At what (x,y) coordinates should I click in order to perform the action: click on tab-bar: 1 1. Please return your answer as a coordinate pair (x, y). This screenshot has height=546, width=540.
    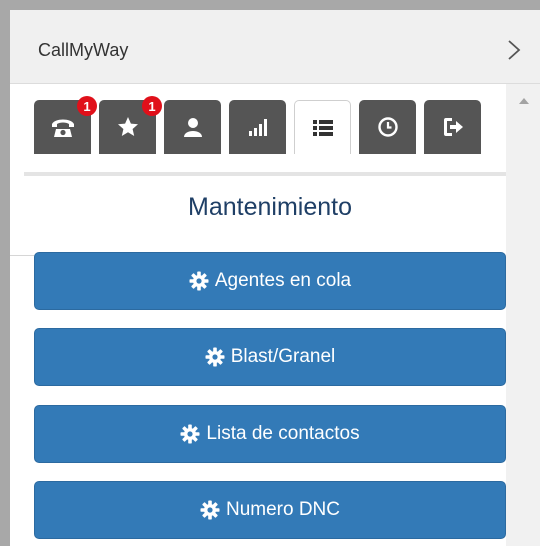
    Looking at the image, I should click on (258, 121).